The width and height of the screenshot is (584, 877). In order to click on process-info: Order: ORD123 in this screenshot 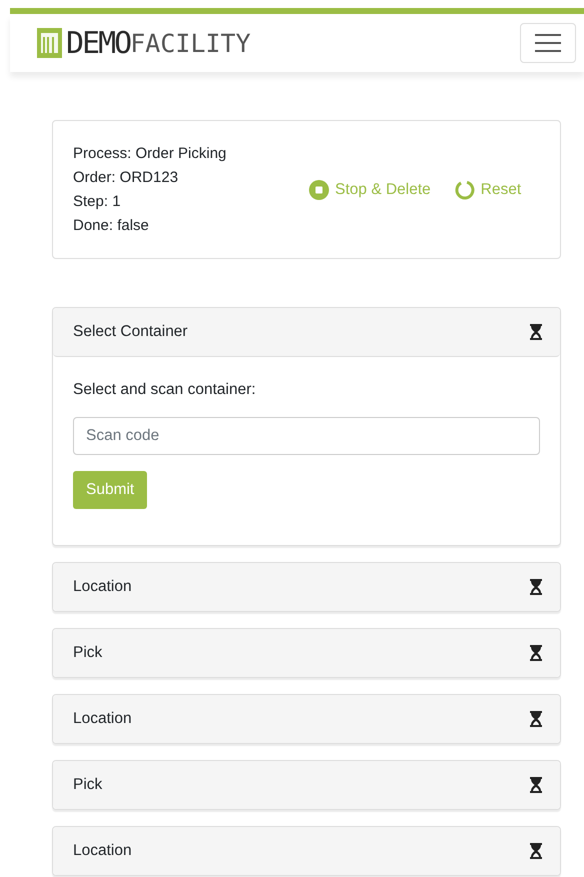, I will do `click(126, 178)`.